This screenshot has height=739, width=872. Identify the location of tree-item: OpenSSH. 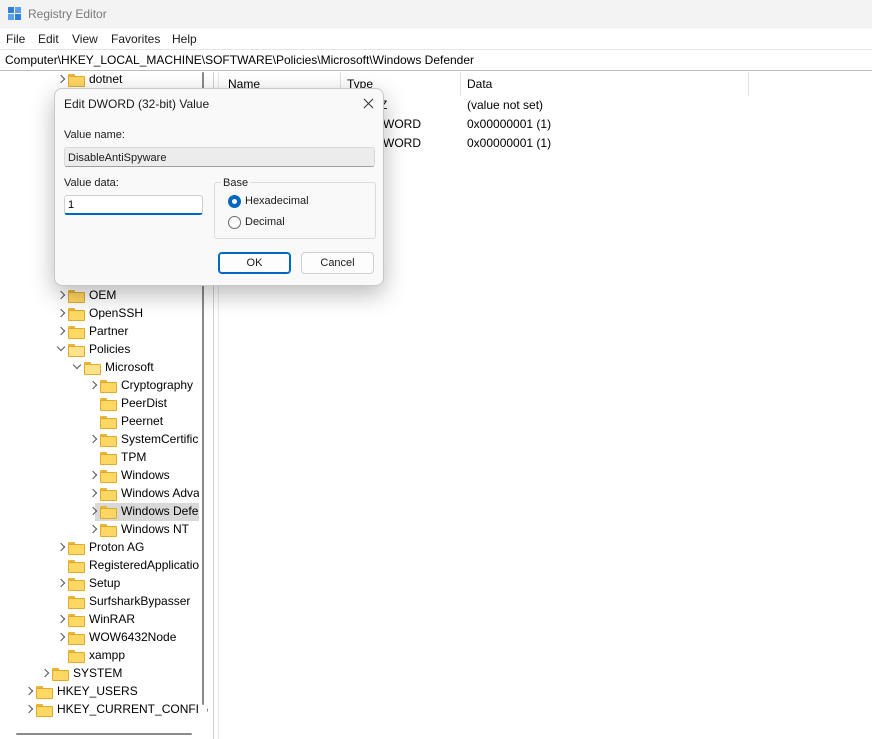
(99, 314).